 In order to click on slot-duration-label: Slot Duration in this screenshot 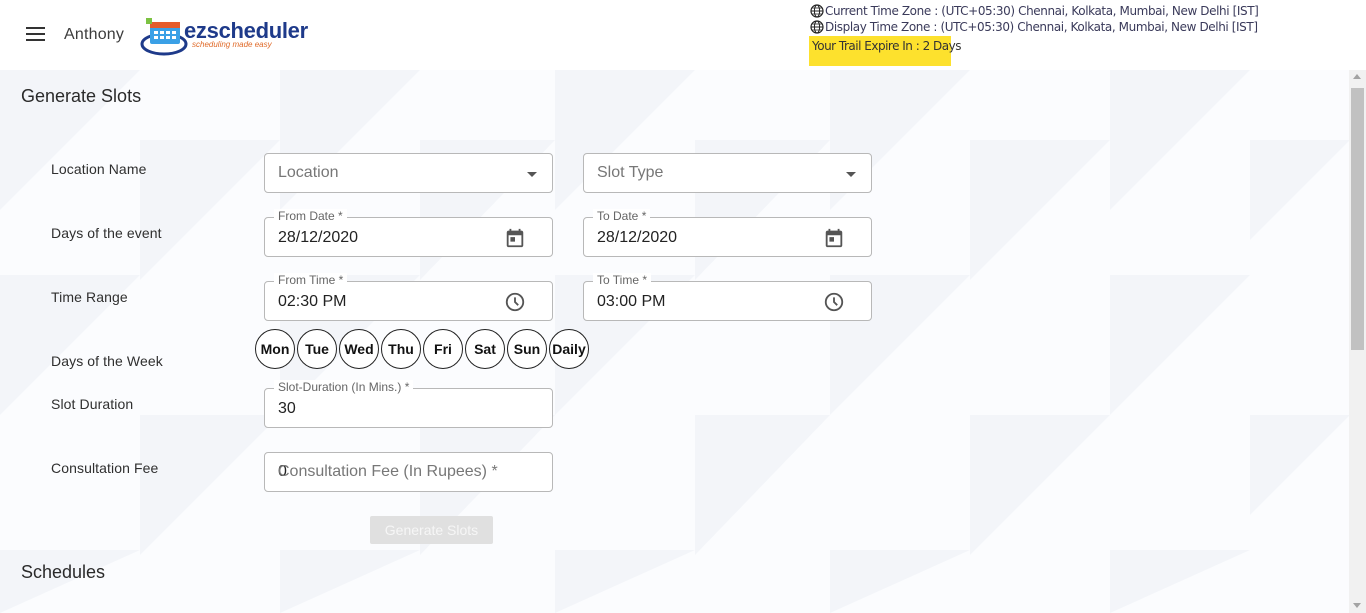, I will do `click(92, 404)`.